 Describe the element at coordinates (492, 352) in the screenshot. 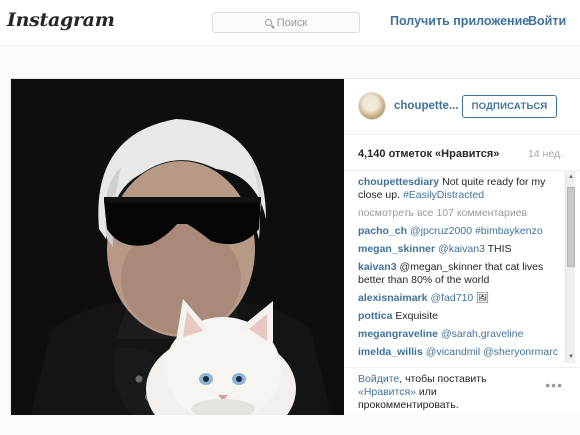

I see `comment-mention: @vicandmil @sheryonrmarc` at that location.